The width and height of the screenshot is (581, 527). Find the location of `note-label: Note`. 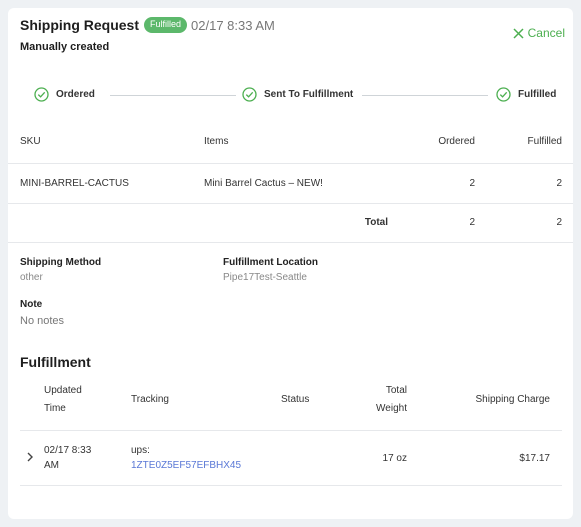

note-label: Note is located at coordinates (31, 304).